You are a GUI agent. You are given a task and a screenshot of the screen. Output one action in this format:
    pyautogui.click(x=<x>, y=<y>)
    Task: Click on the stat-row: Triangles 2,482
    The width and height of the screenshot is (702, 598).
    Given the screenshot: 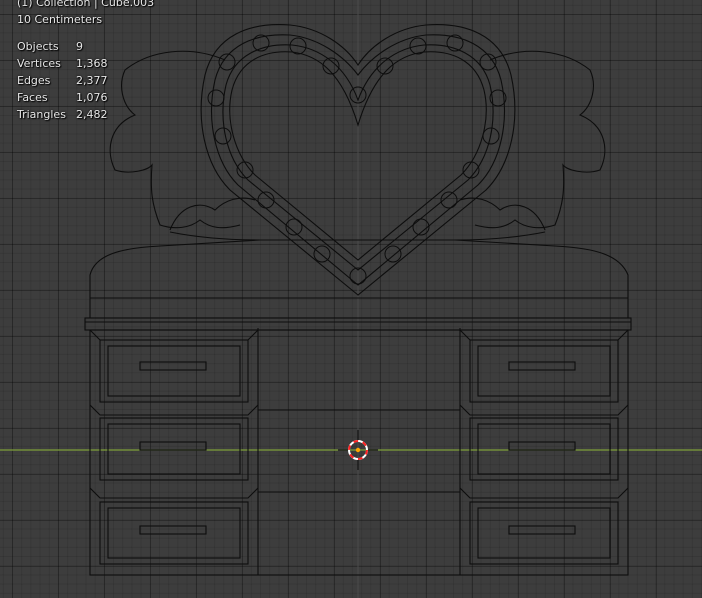 What is the action you would take?
    pyautogui.click(x=62, y=114)
    